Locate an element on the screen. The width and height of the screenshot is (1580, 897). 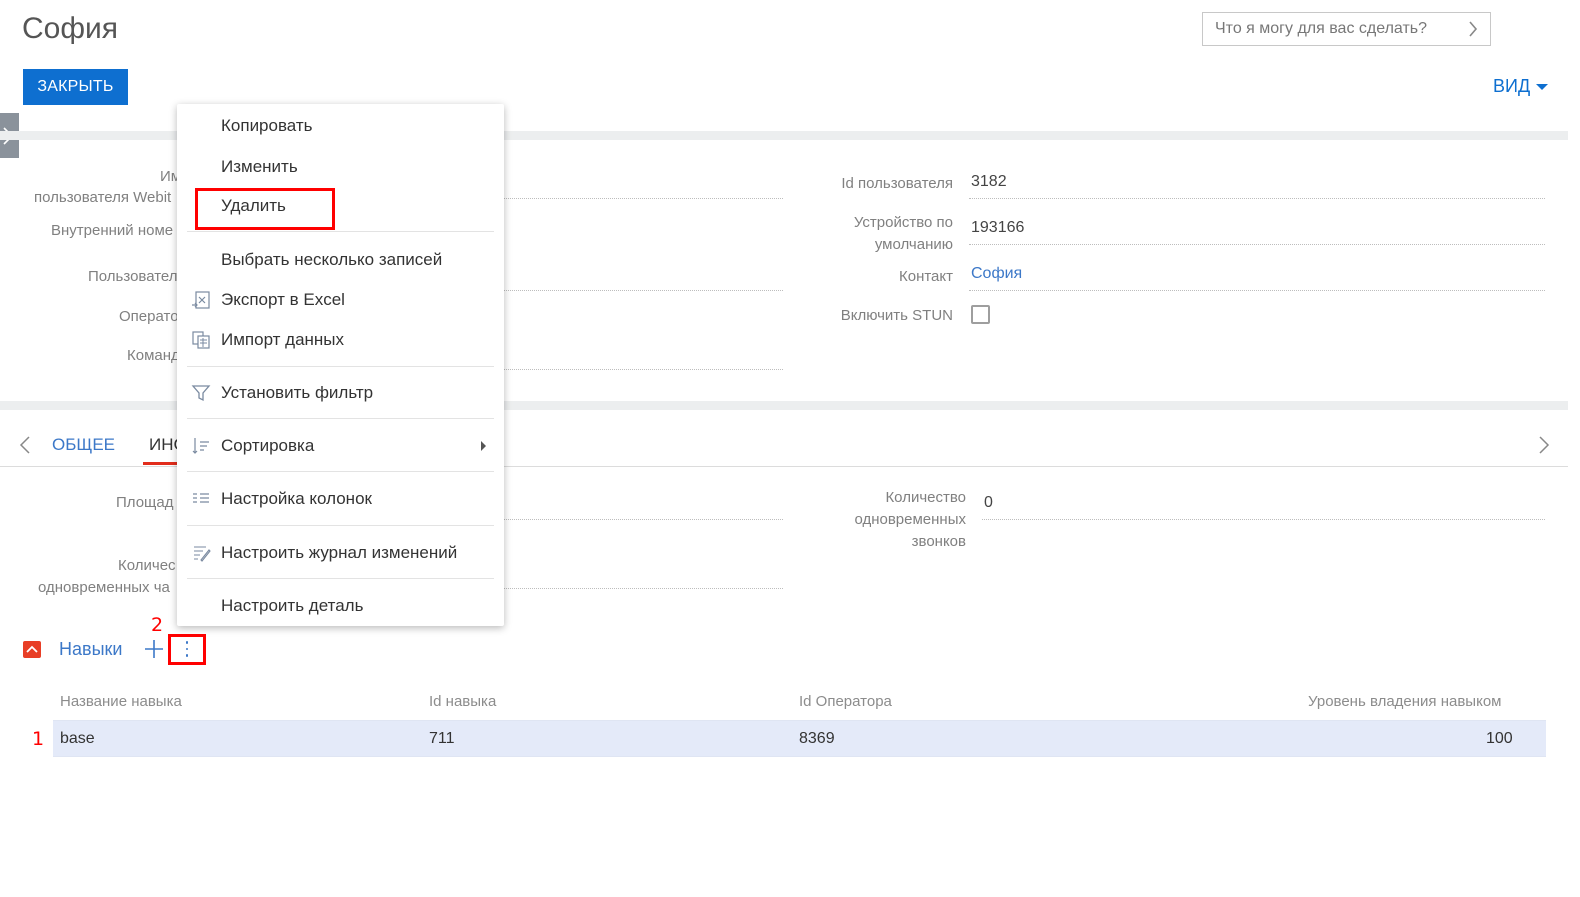
change-log-icon is located at coordinates (202, 554).